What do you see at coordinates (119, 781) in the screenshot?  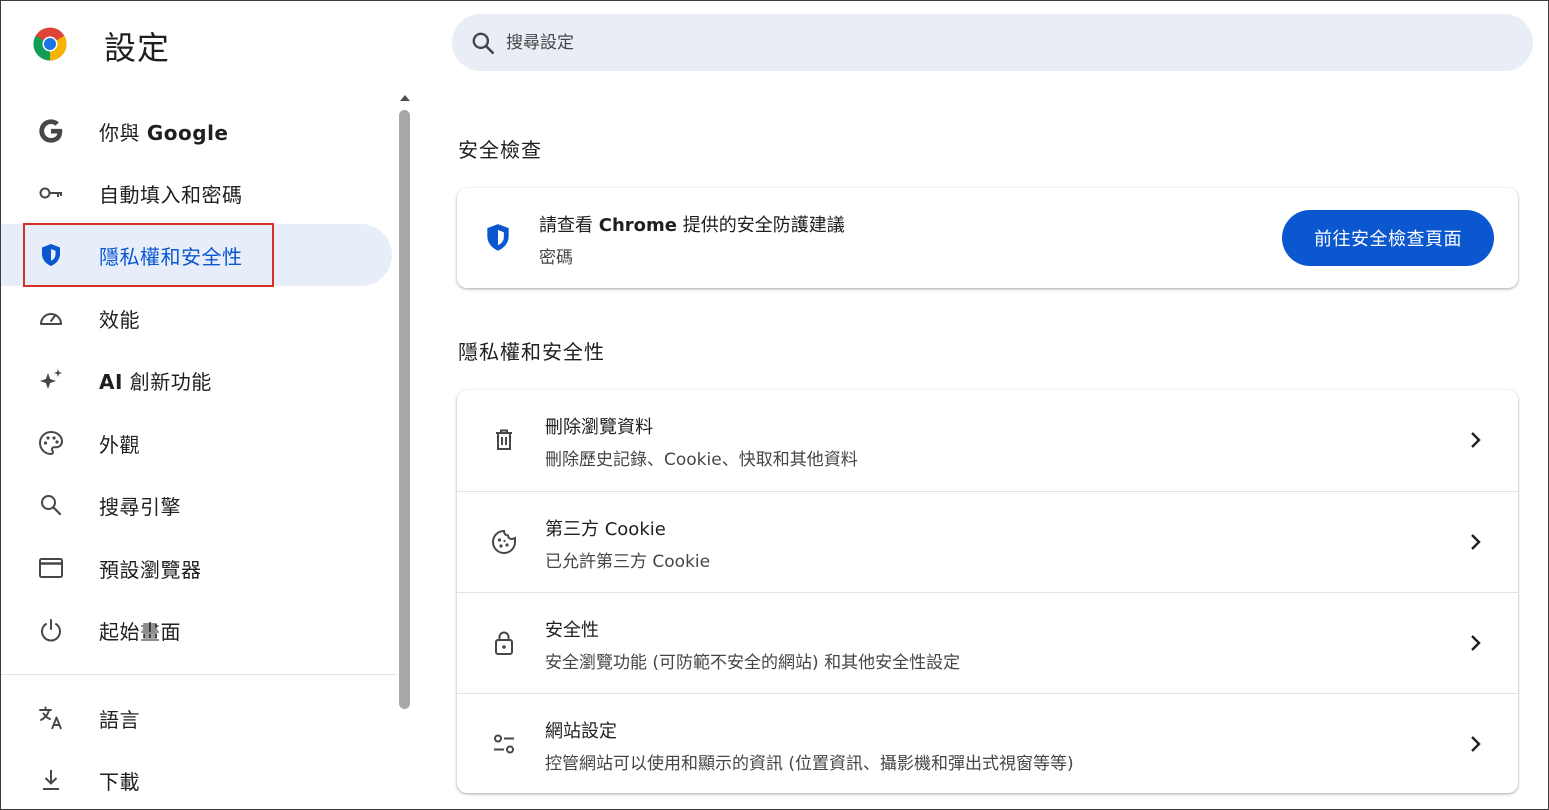 I see `sidebar-item-label: 下載` at bounding box center [119, 781].